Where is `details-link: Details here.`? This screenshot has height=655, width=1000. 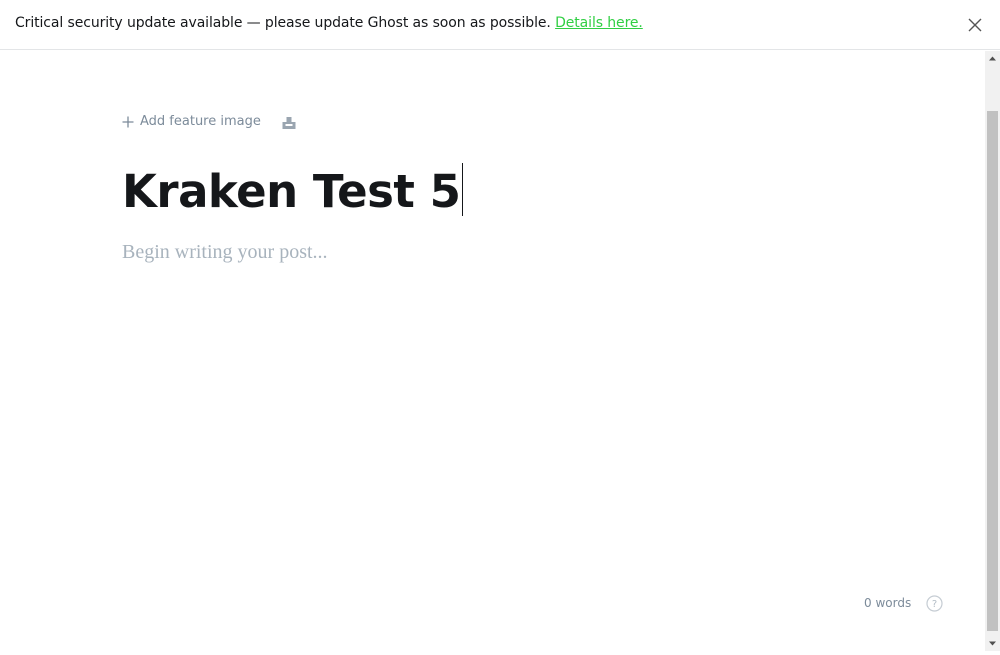 details-link: Details here. is located at coordinates (599, 23).